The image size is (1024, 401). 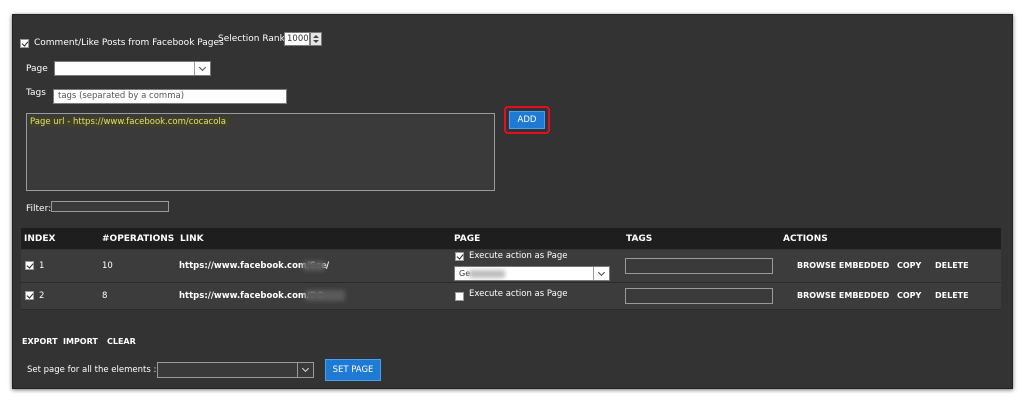 What do you see at coordinates (80, 341) in the screenshot?
I see `import-button: IMPORT` at bounding box center [80, 341].